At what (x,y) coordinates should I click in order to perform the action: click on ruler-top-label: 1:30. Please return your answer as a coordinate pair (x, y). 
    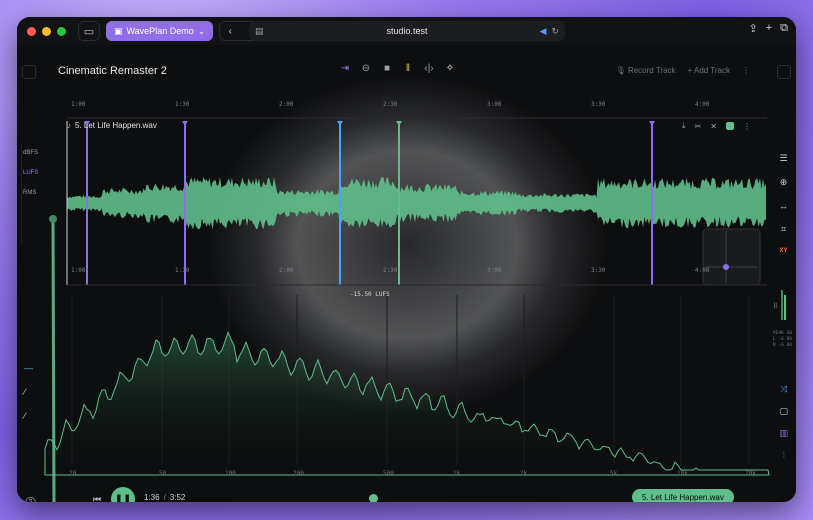
    Looking at the image, I should click on (182, 104).